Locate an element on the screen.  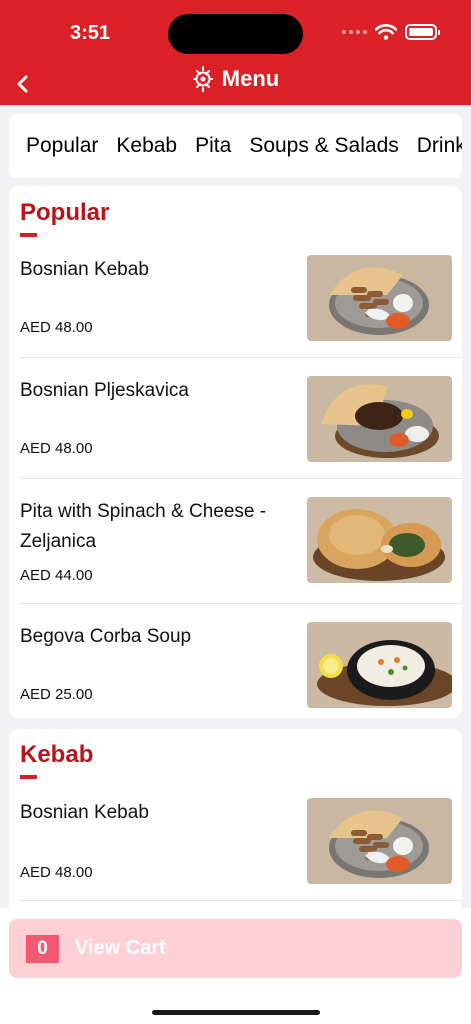
menu-item: Bosnian Pljeskavica AED 48.00 is located at coordinates (236, 426).